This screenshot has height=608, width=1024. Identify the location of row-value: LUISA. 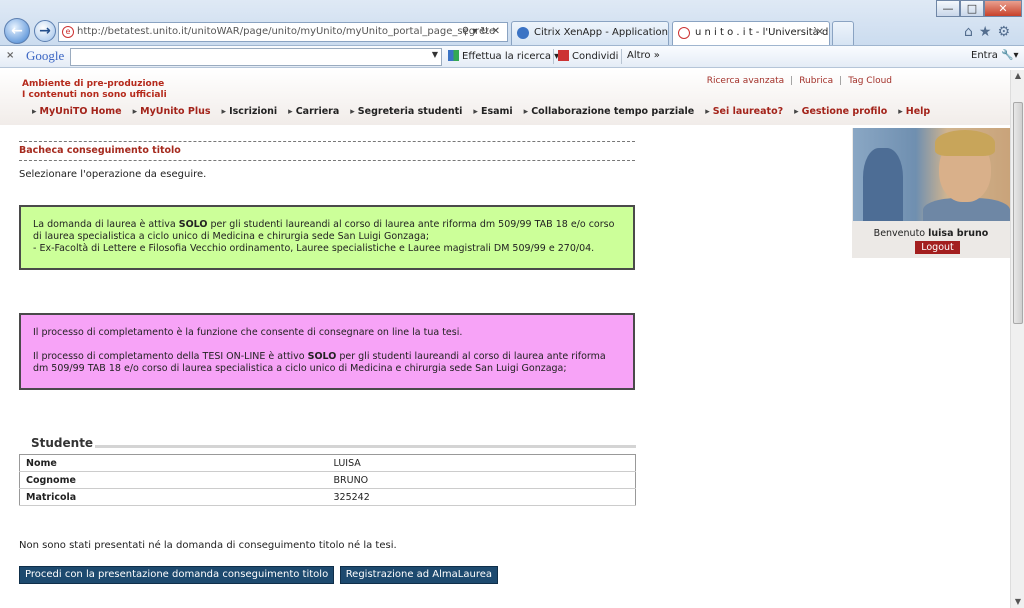
(481, 463).